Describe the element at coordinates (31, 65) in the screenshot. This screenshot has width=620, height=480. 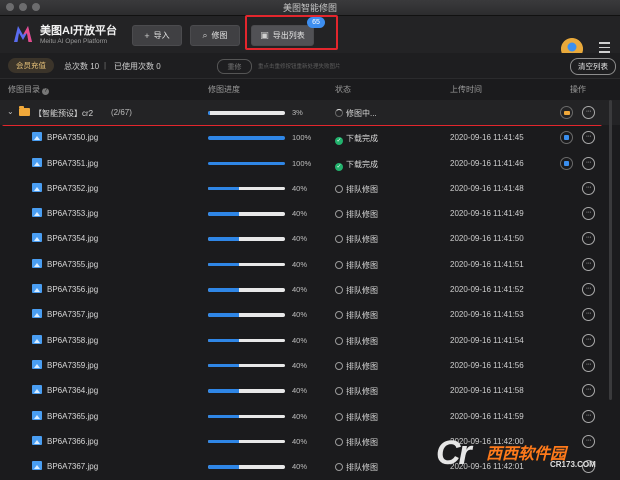
I see `vip-recharge-button: 会员充值` at that location.